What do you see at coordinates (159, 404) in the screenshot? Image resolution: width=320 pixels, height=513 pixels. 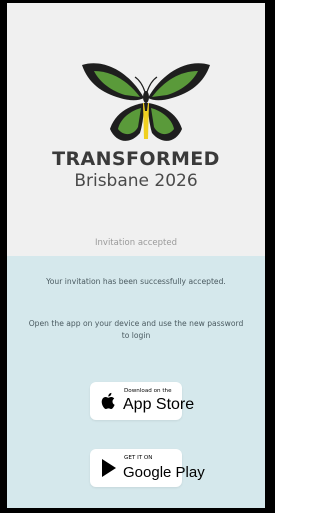 I see `app-store-label: App Store` at bounding box center [159, 404].